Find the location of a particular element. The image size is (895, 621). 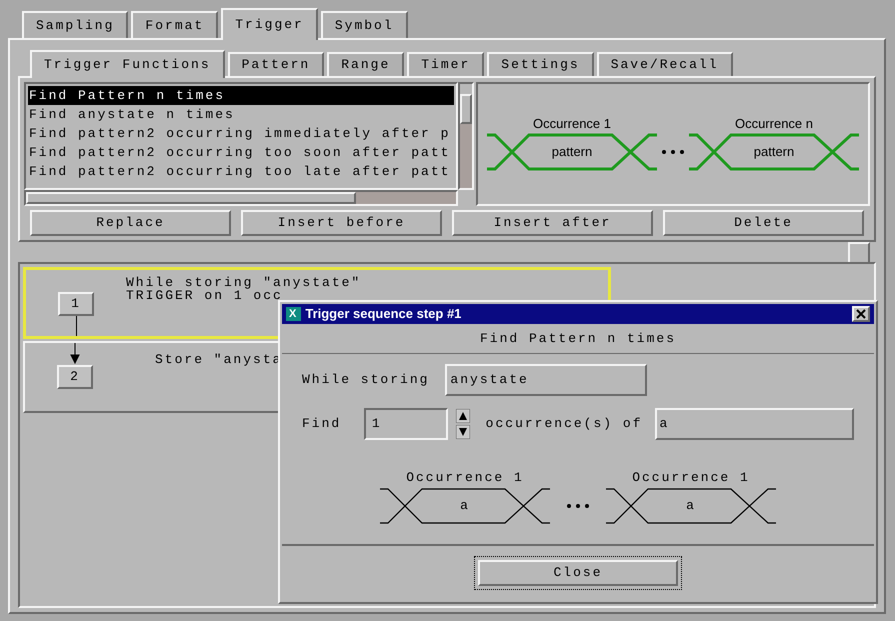

dialog-heading: Find Pattern n times is located at coordinates (578, 339).